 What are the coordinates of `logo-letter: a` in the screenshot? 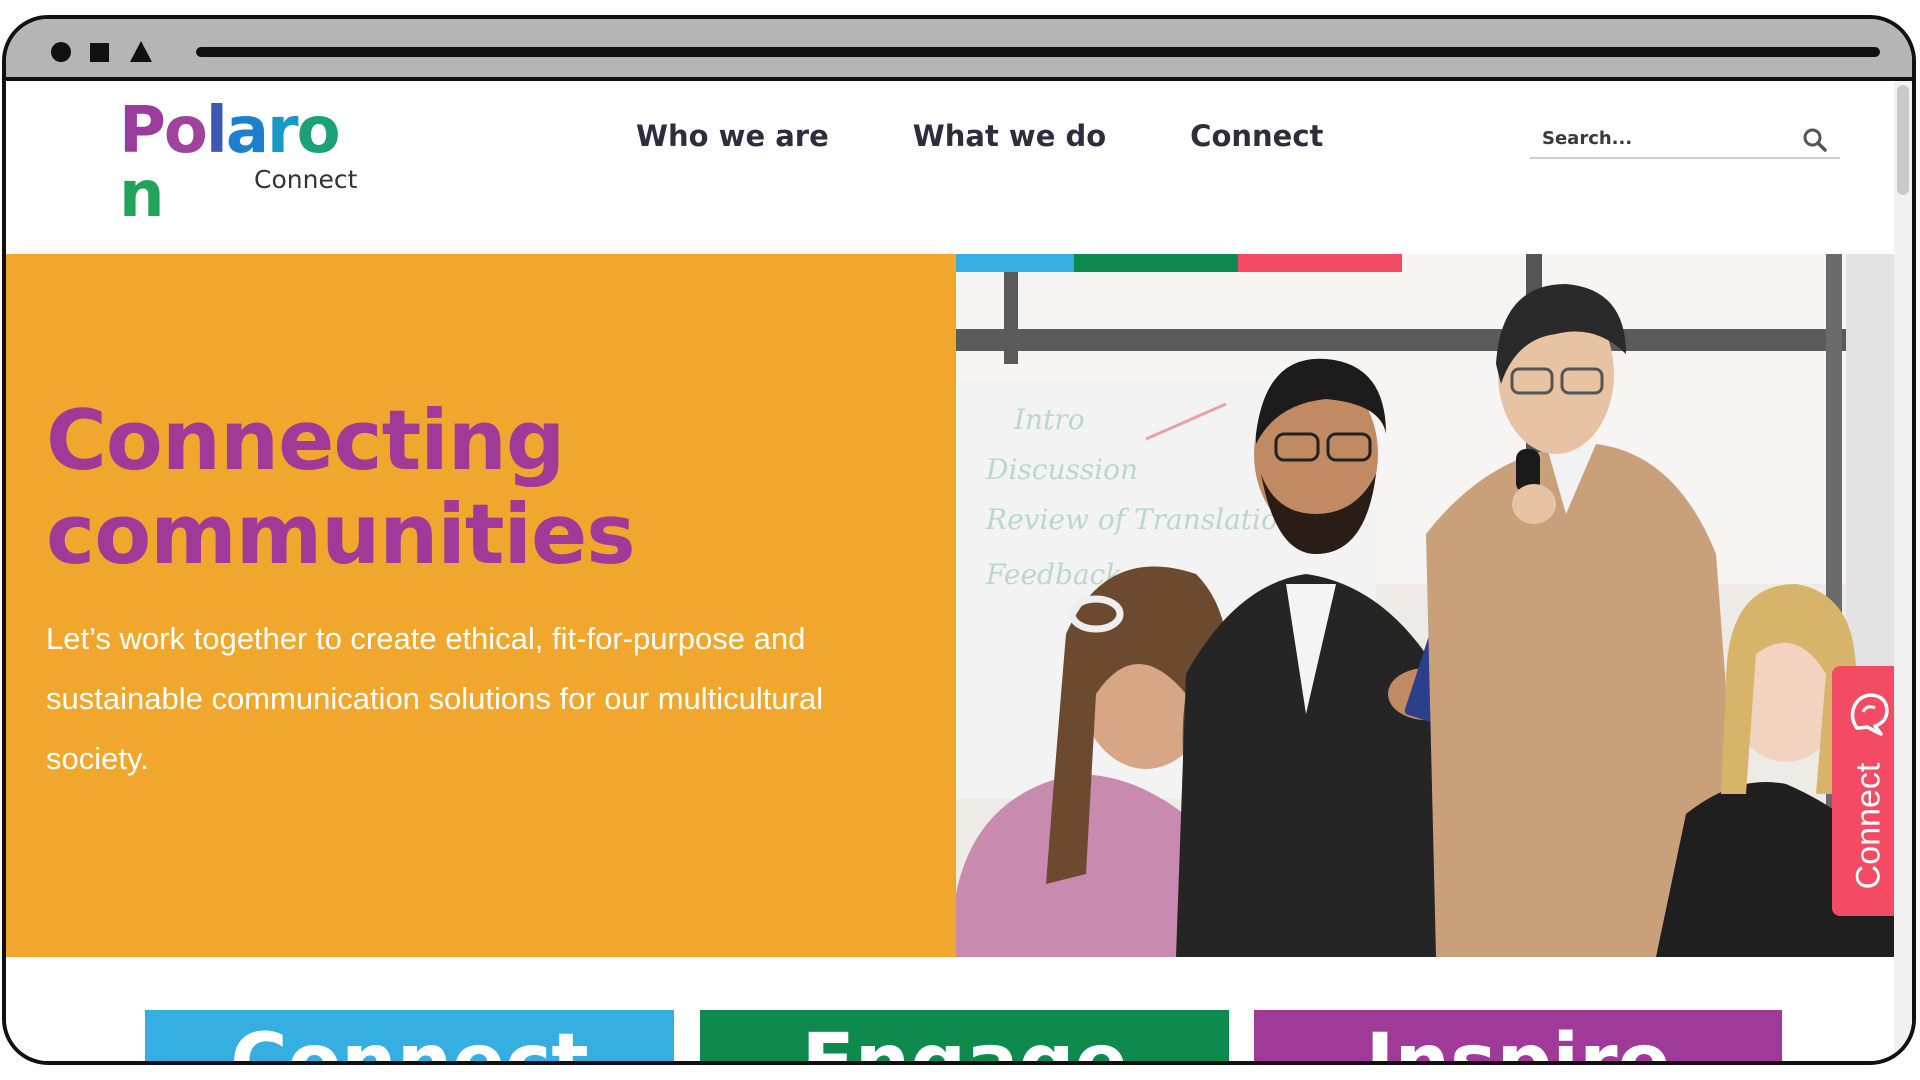 It's located at (247, 131).